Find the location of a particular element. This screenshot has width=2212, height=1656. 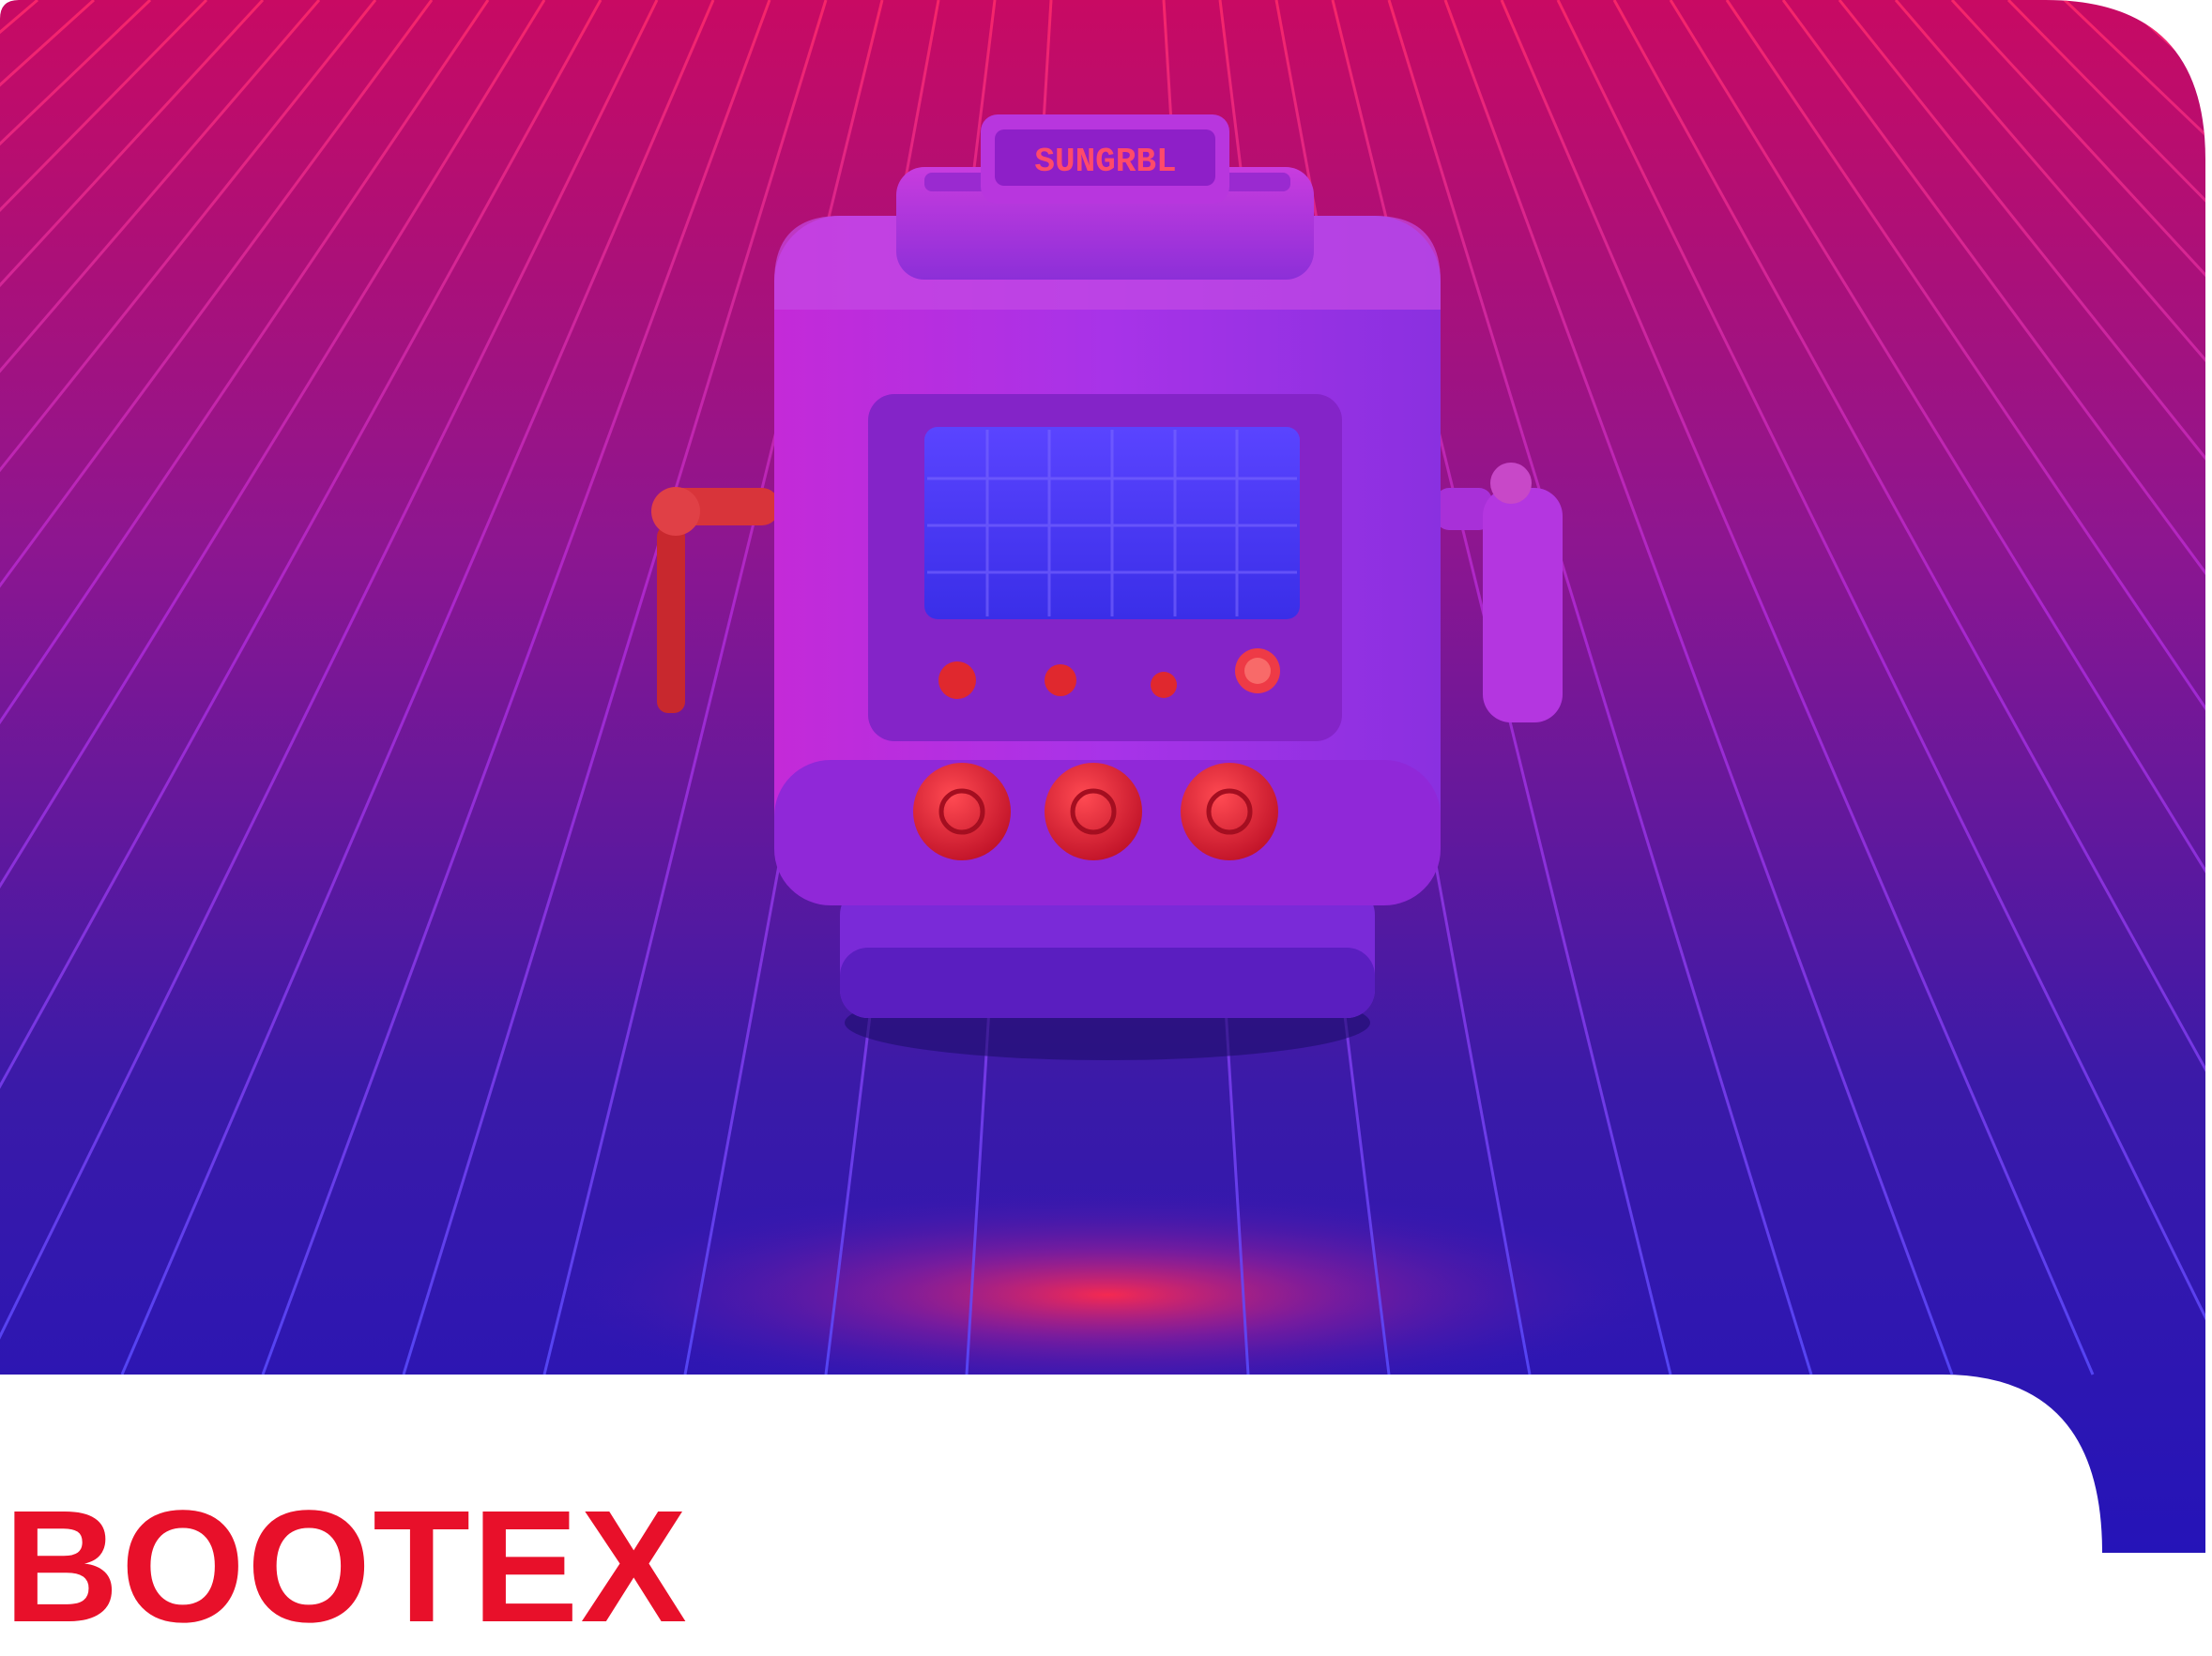

machine-sign-text: SUNGRBL is located at coordinates (1105, 162).